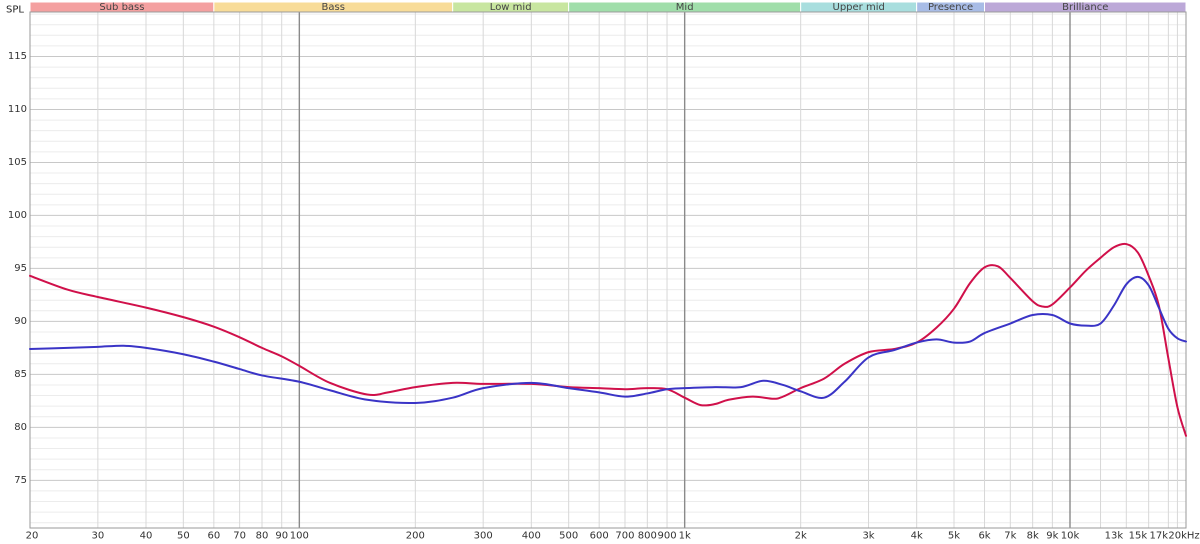 Image resolution: width=1200 pixels, height=544 pixels. I want to click on x-tick-label: 9k, so click(1052, 536).